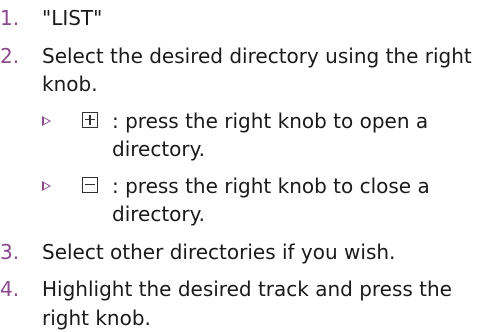  What do you see at coordinates (219, 251) in the screenshot?
I see `step-text: Select other directories if you wish.` at bounding box center [219, 251].